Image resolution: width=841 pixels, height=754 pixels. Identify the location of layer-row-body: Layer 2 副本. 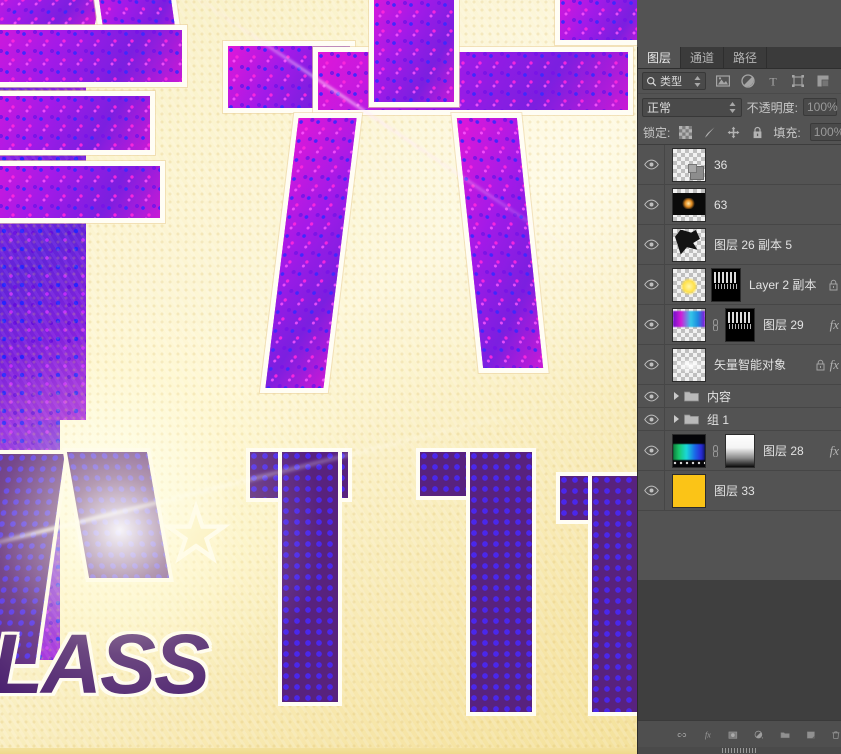
(753, 284).